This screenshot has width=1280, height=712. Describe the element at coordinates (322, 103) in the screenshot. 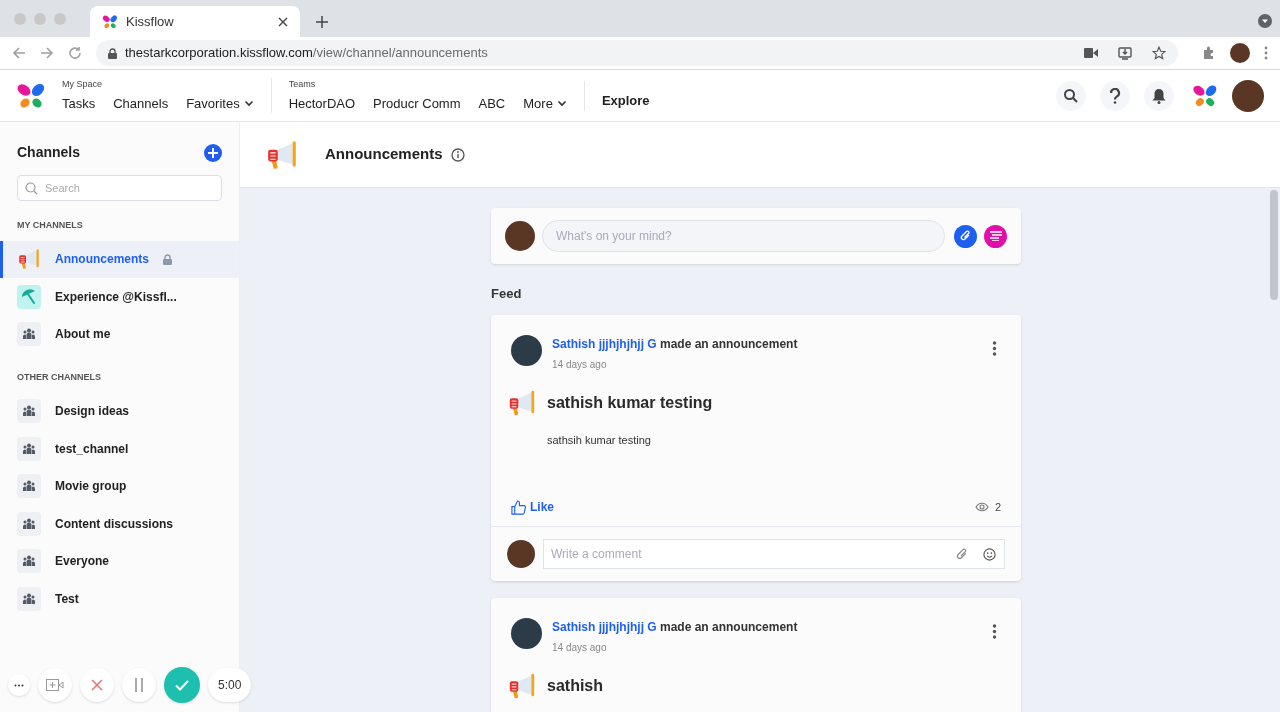

I see `nav-link: HectorDAO` at that location.